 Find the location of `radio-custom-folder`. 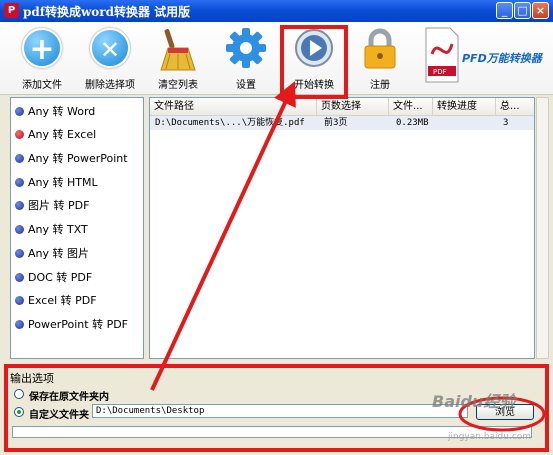

radio-custom-folder is located at coordinates (19, 412).